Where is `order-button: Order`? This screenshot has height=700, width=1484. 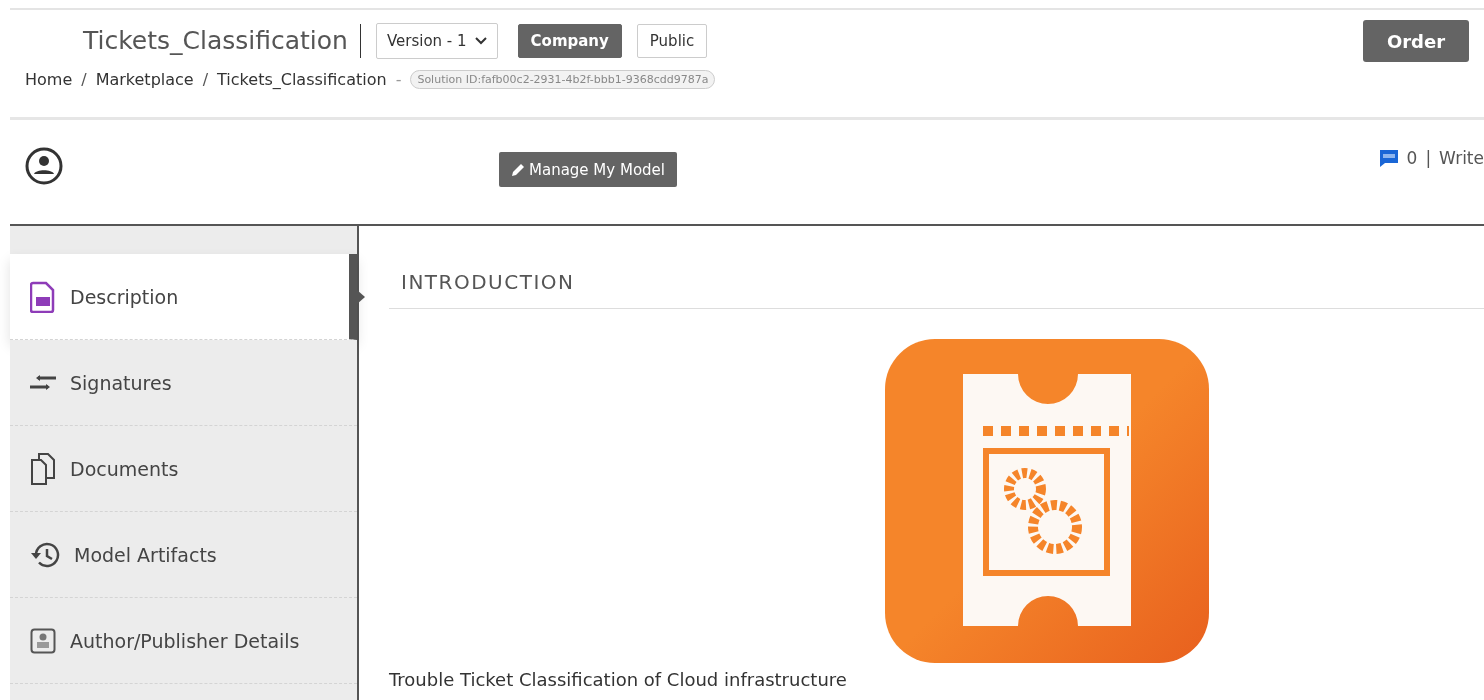
order-button: Order is located at coordinates (1416, 41).